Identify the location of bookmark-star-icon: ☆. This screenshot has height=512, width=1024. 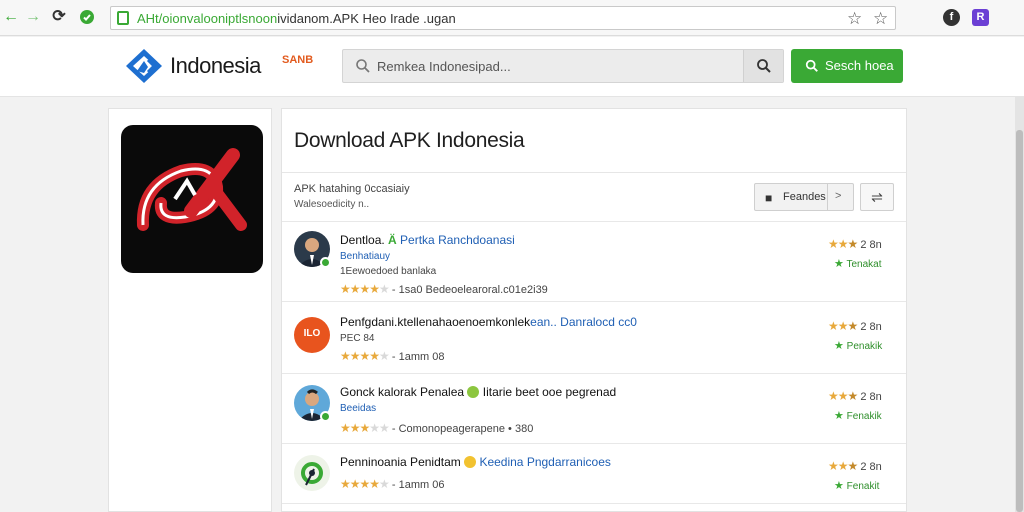
(880, 19).